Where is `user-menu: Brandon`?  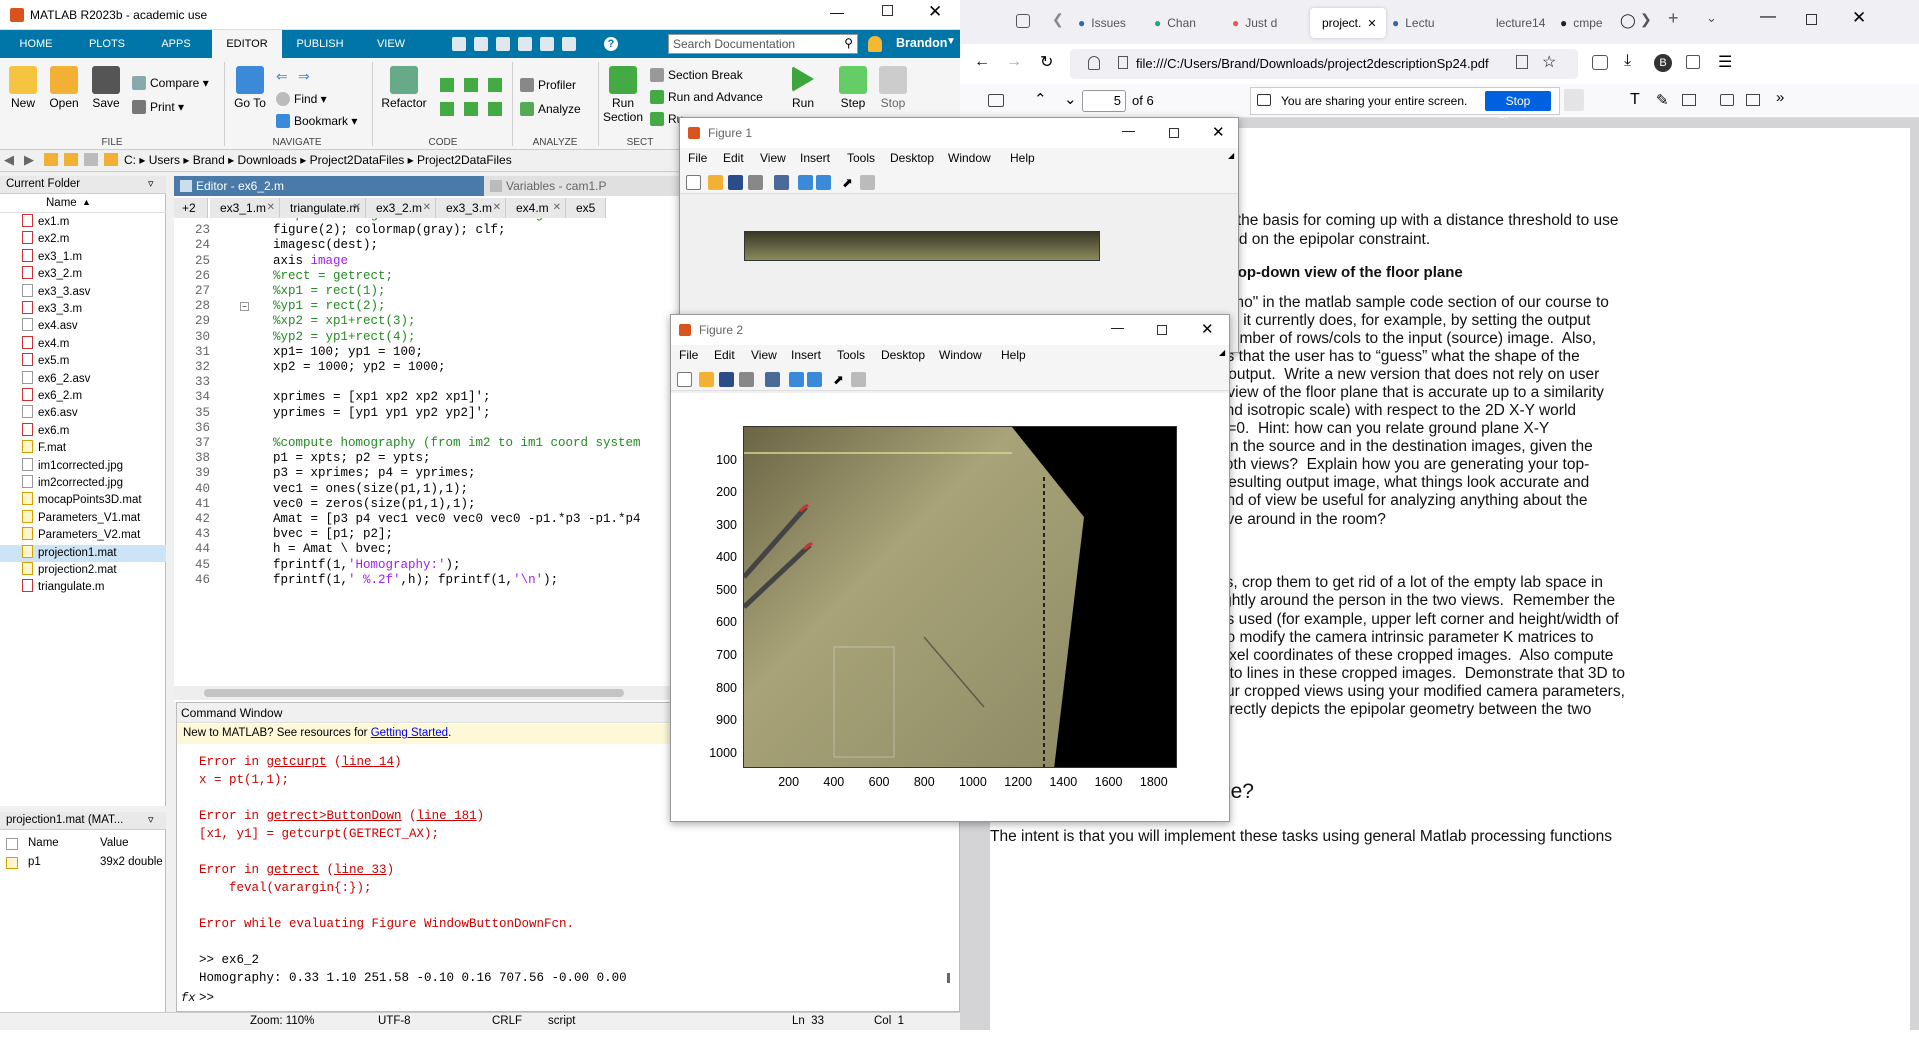
user-menu: Brandon is located at coordinates (921, 43).